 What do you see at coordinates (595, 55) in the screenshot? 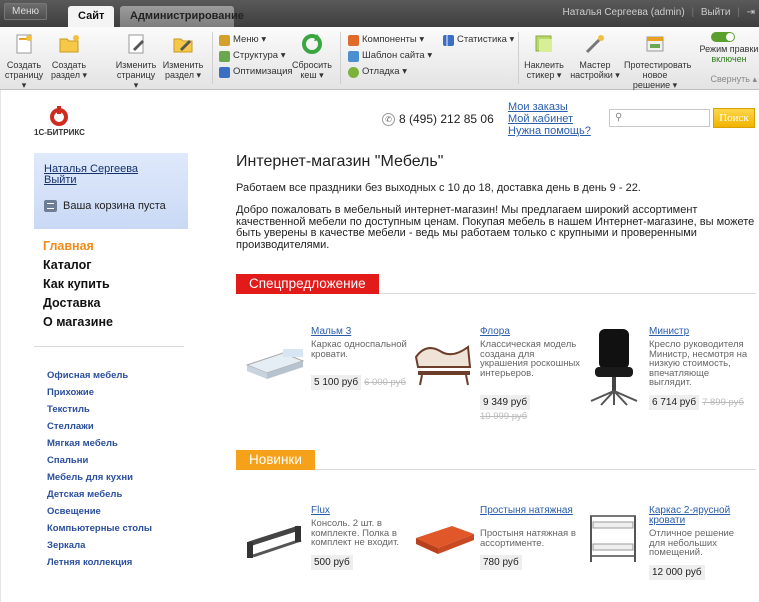
I see `wizard-button: Мастер настройки ▾` at bounding box center [595, 55].